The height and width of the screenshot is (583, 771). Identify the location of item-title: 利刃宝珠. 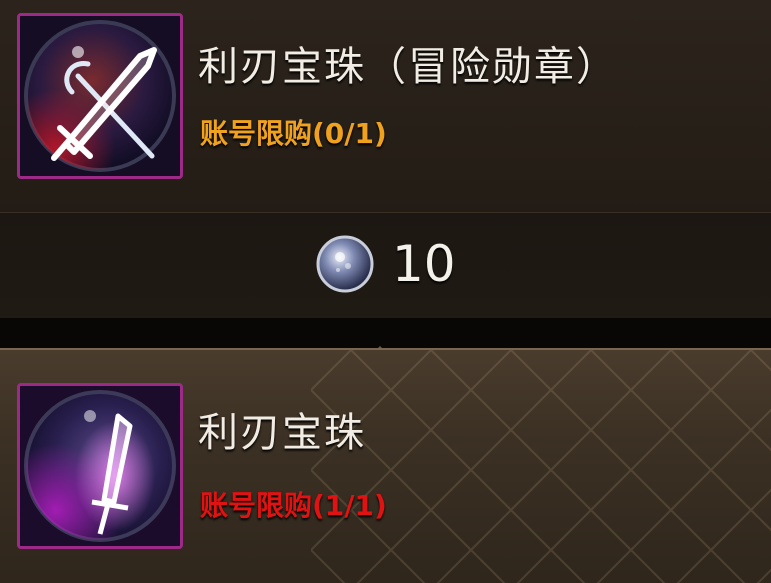
(282, 433).